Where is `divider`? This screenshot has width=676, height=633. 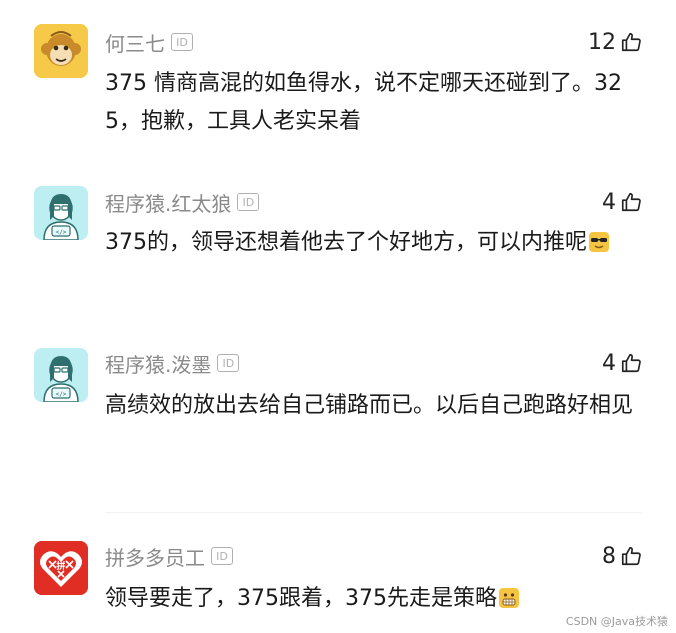 divider is located at coordinates (373, 512).